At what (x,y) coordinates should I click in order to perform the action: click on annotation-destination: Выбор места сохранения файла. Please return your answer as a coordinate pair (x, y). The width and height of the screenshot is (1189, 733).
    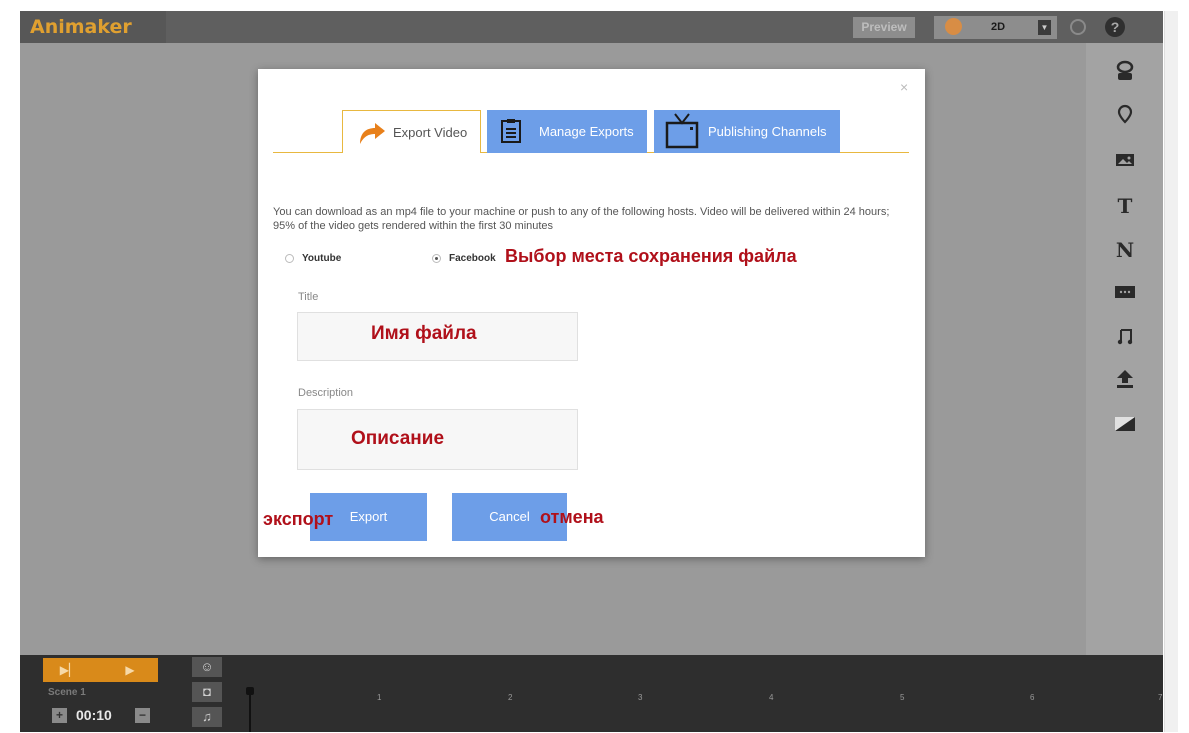
    Looking at the image, I should click on (651, 256).